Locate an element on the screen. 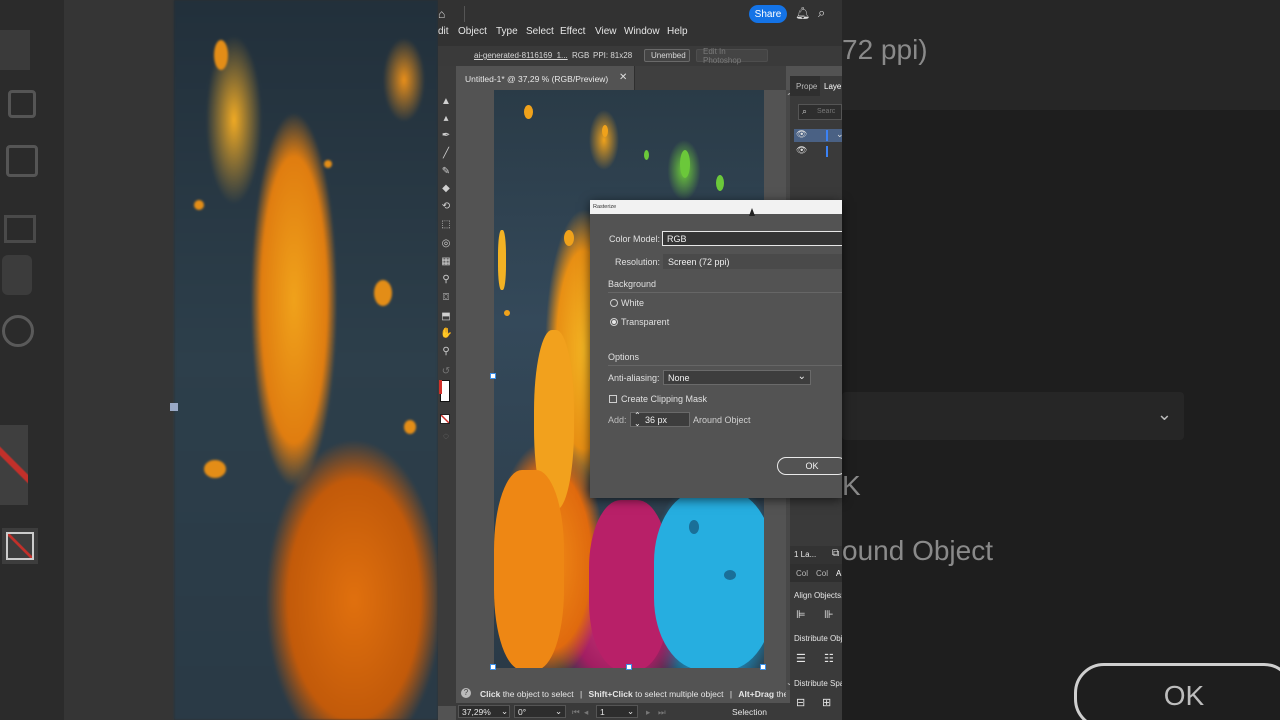 The image size is (1280, 720). background-toolbar is located at coordinates (32, 360).